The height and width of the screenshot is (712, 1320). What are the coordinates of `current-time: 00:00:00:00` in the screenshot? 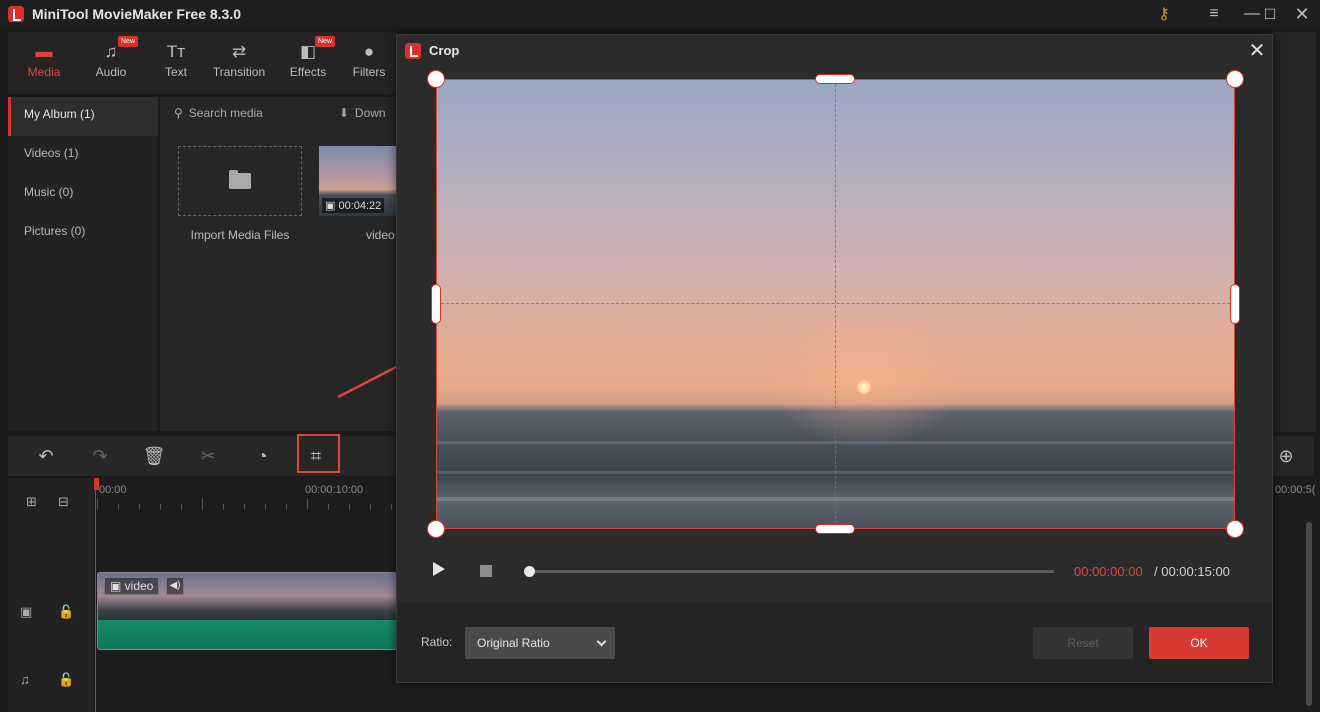 It's located at (1108, 571).